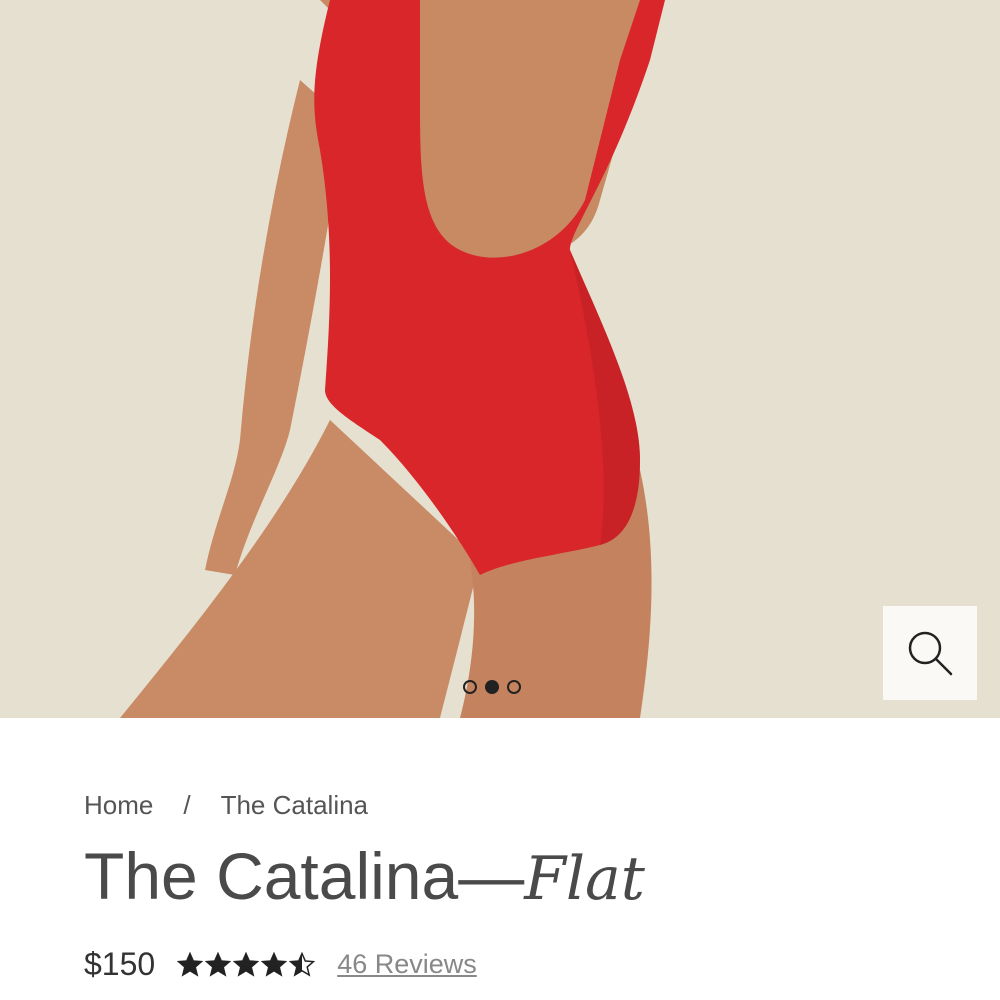 Image resolution: width=1000 pixels, height=1000 pixels. Describe the element at coordinates (407, 964) in the screenshot. I see `reviews-link: 46 Reviews` at that location.